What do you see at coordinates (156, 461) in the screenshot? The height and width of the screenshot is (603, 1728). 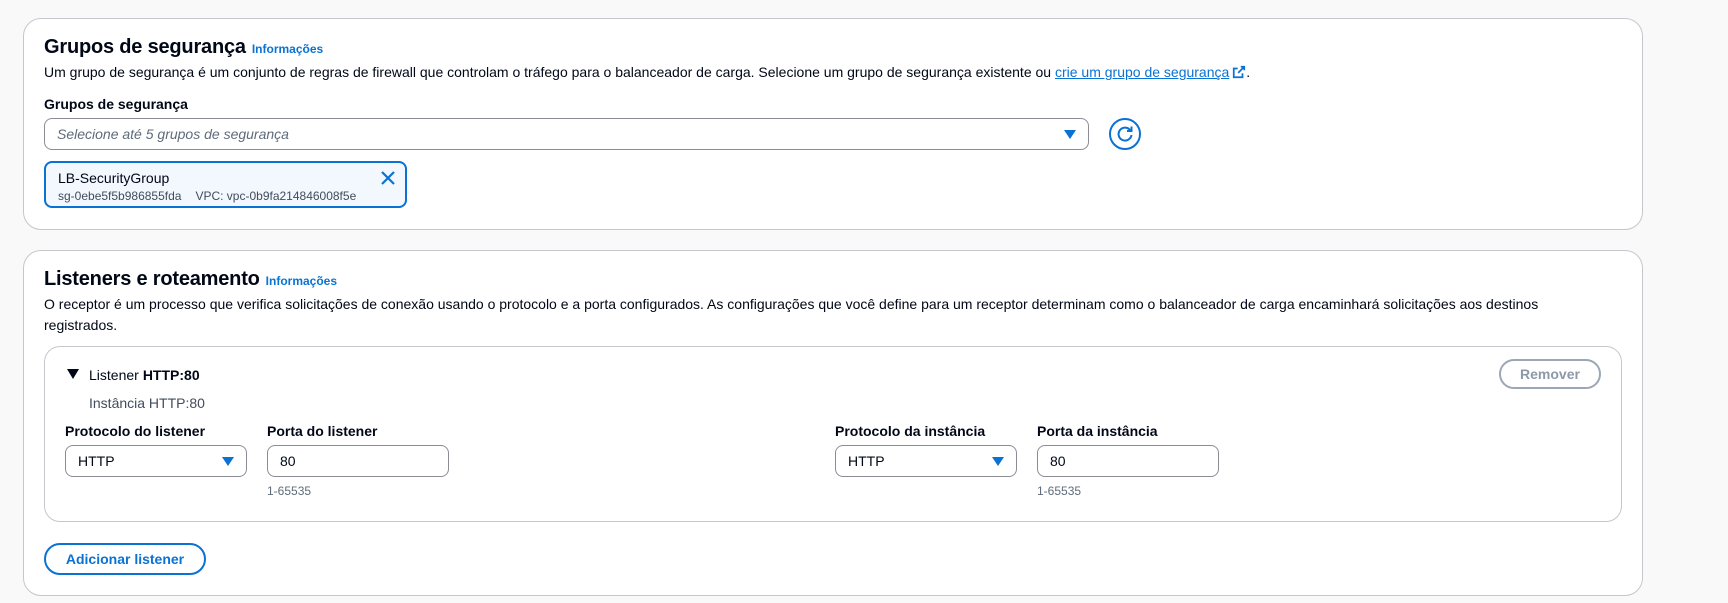 I see `listener-protocol-select: HTTP` at bounding box center [156, 461].